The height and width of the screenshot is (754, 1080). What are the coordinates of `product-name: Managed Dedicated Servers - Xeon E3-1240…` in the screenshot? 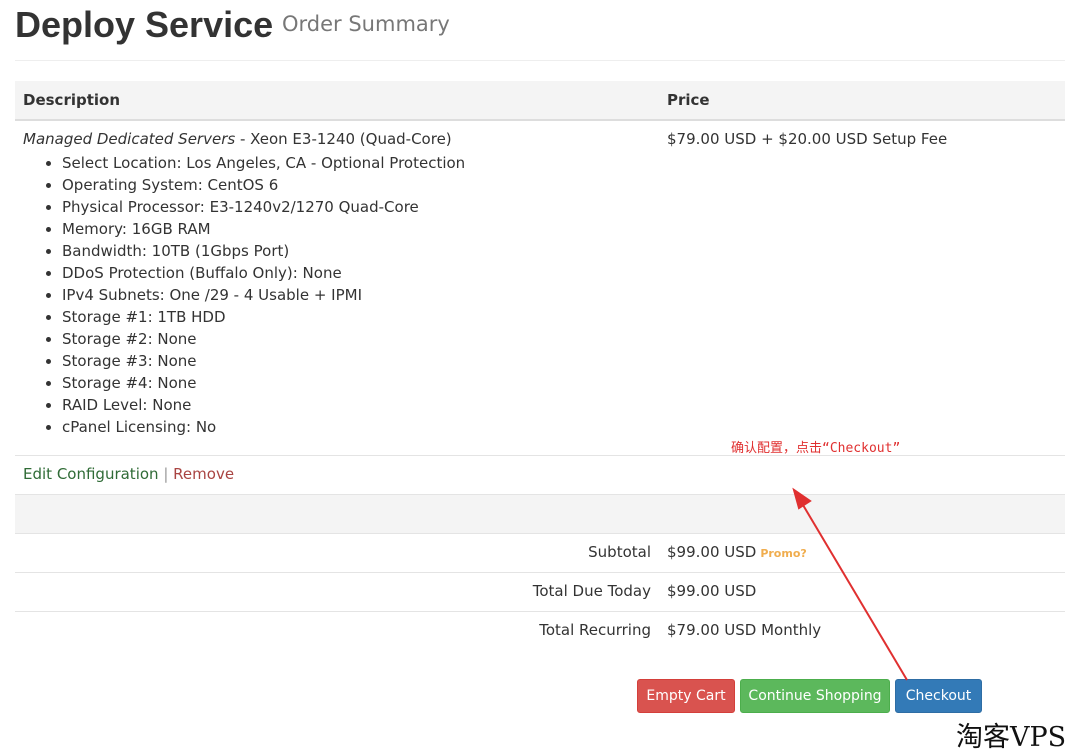 It's located at (237, 139).